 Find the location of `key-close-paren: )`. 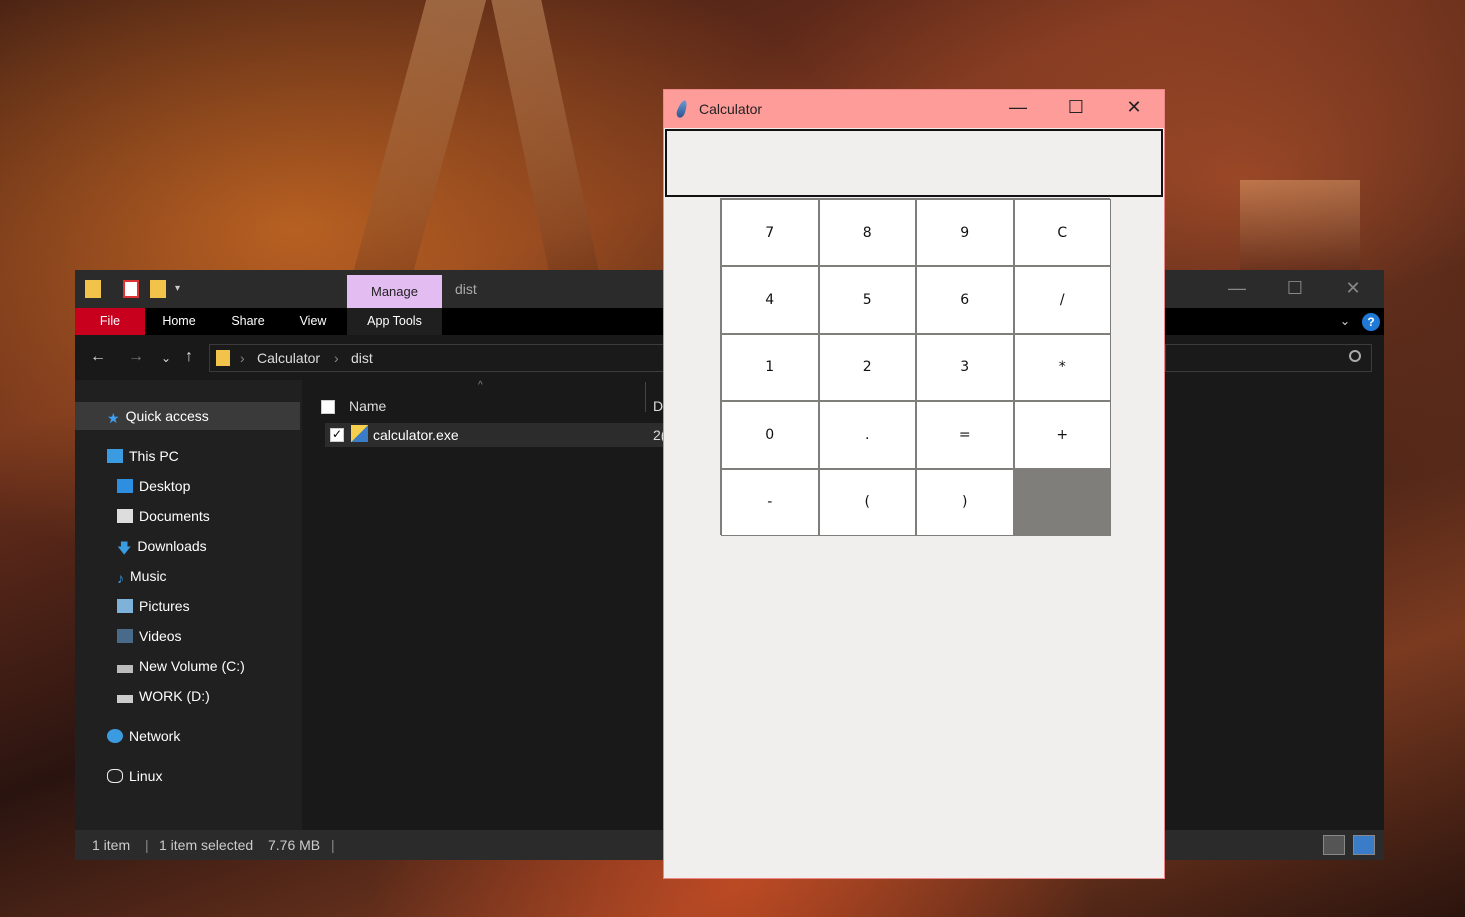

key-close-paren: ) is located at coordinates (965, 502).